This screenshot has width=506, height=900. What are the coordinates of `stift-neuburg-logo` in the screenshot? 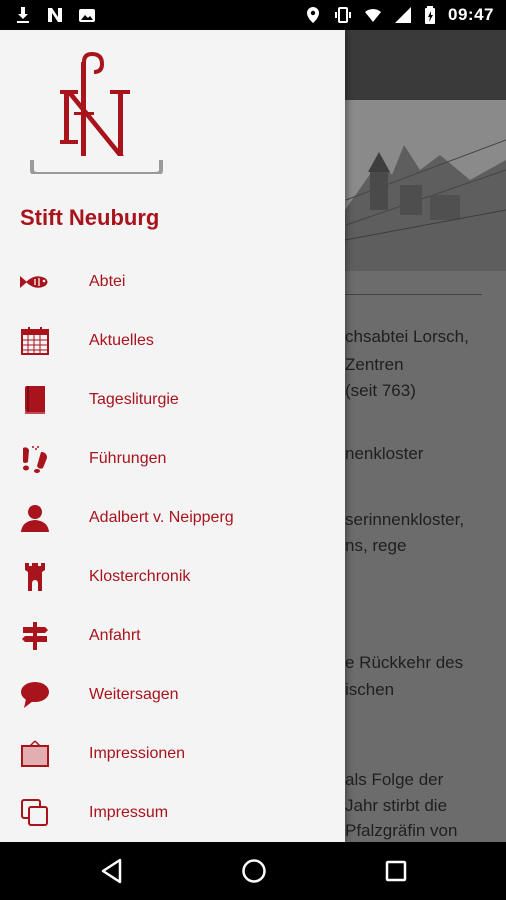 It's located at (96, 113).